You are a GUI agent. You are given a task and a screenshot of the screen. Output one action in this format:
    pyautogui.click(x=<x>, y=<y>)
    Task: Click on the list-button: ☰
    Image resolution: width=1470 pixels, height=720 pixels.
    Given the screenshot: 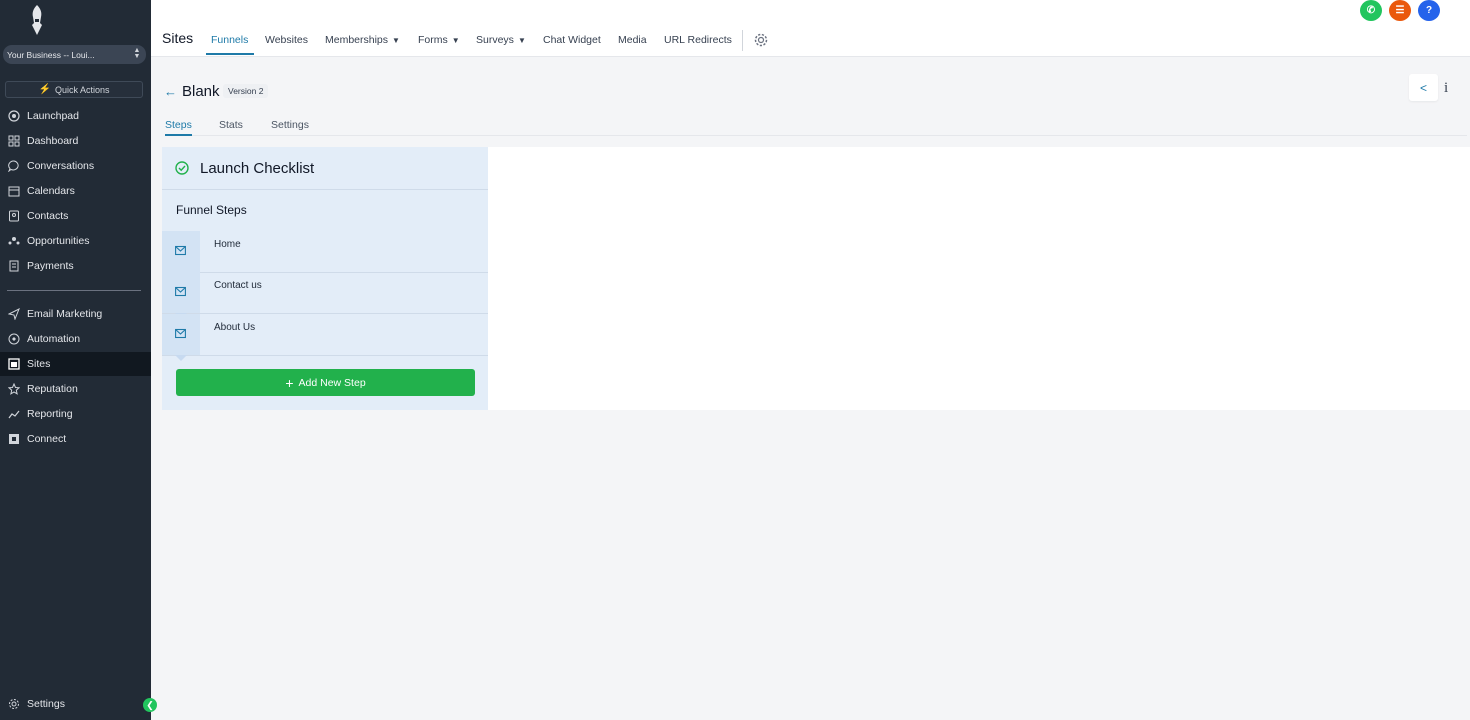 What is the action you would take?
    pyautogui.click(x=1400, y=10)
    